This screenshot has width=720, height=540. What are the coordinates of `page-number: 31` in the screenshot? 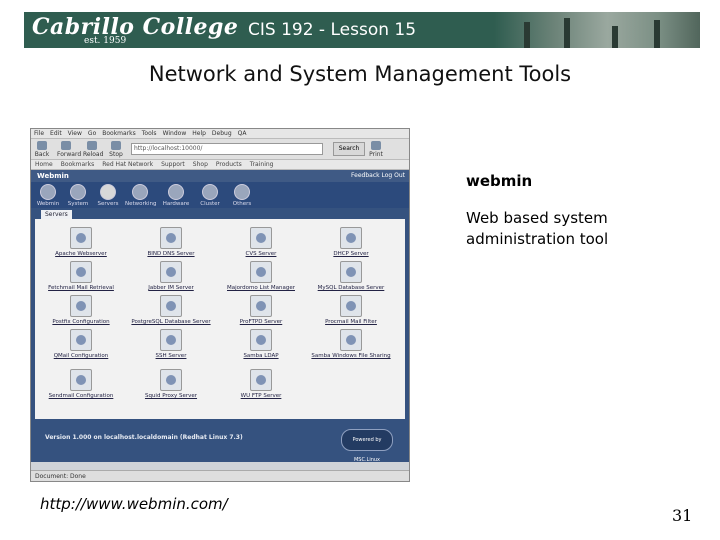 It's located at (682, 515).